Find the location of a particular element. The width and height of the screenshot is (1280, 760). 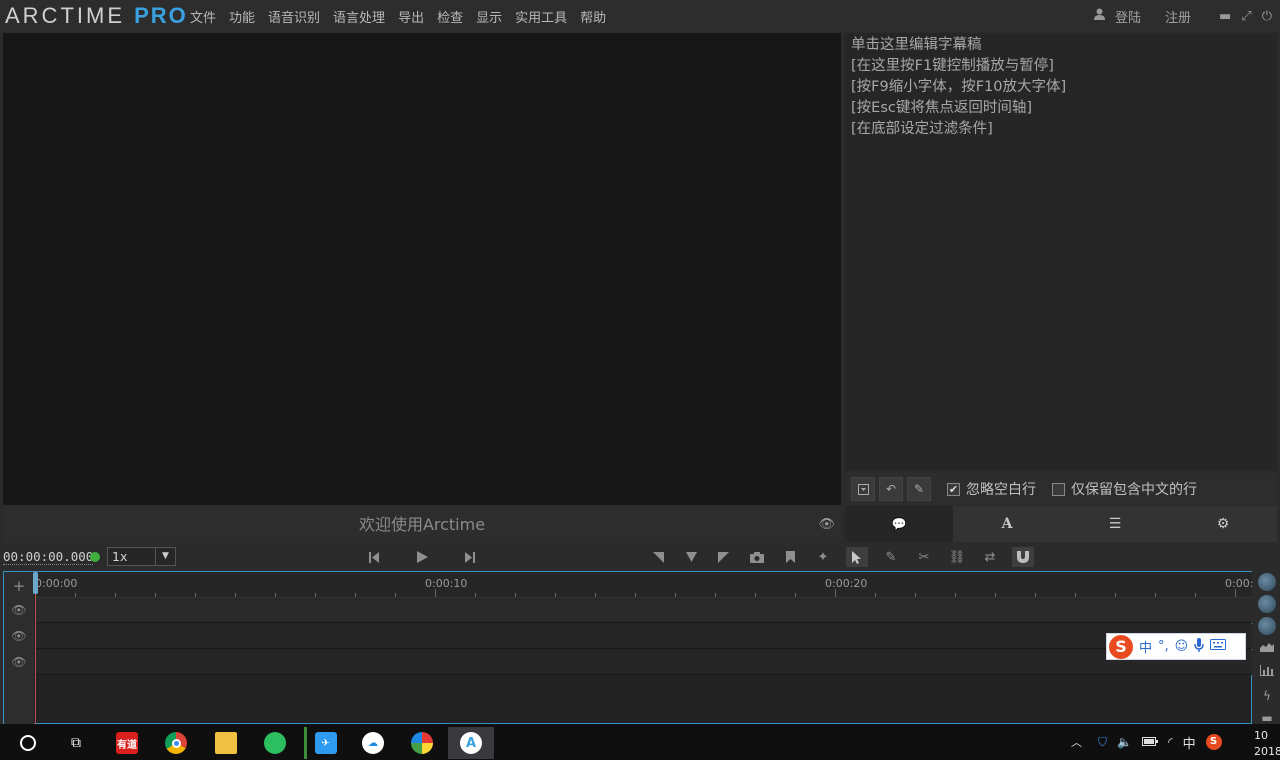

login-link: 登陆 is located at coordinates (1128, 16).